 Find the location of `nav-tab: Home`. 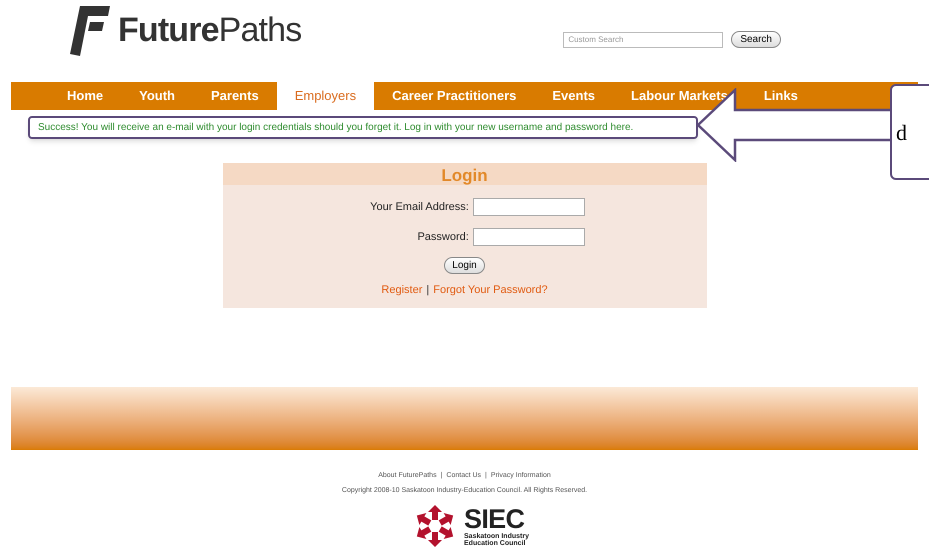

nav-tab: Home is located at coordinates (85, 96).